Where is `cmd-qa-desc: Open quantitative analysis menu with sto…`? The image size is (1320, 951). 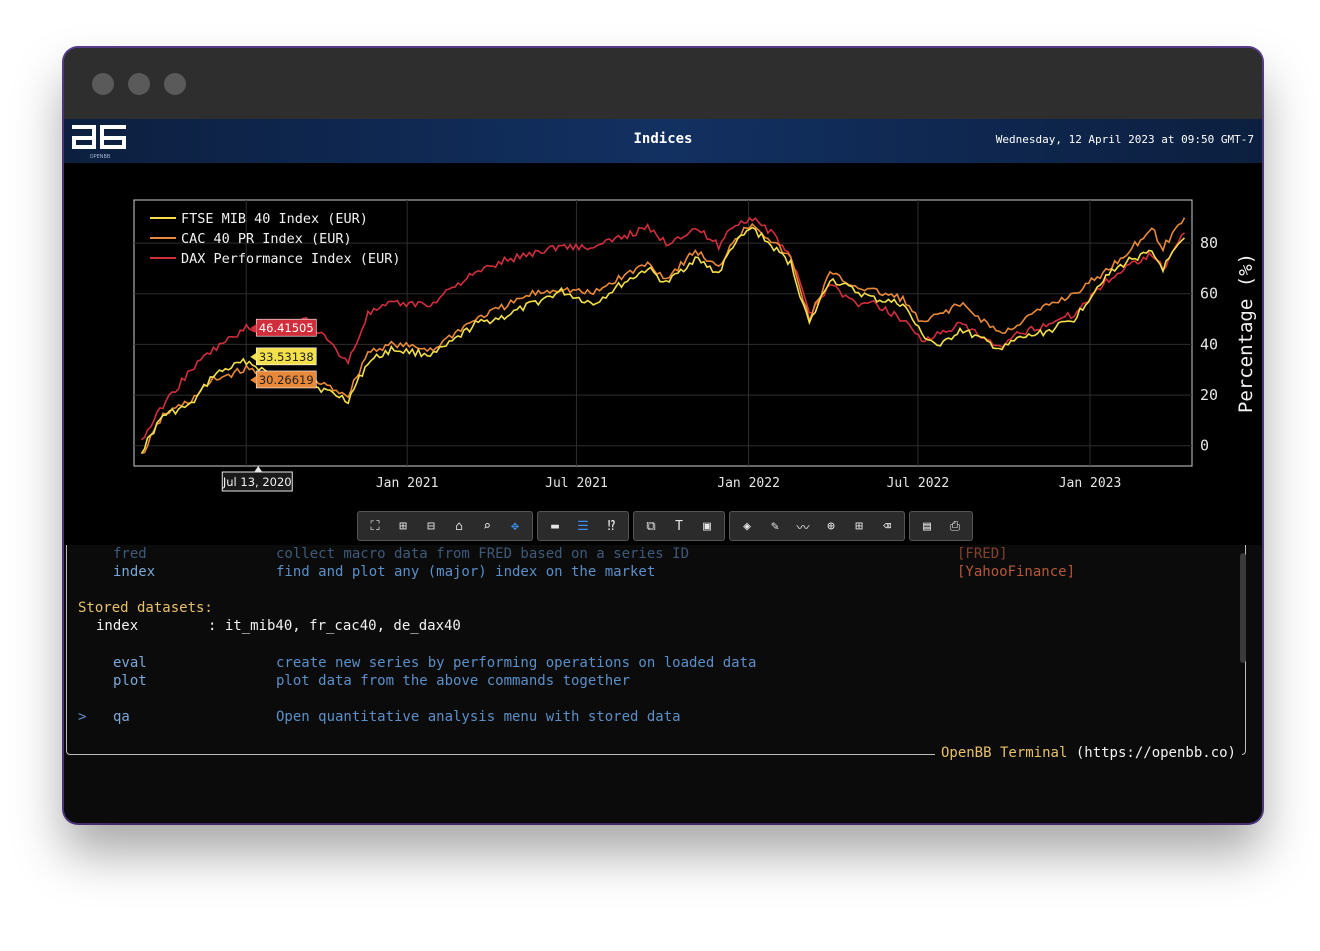 cmd-qa-desc: Open quantitative analysis menu with sto… is located at coordinates (478, 717).